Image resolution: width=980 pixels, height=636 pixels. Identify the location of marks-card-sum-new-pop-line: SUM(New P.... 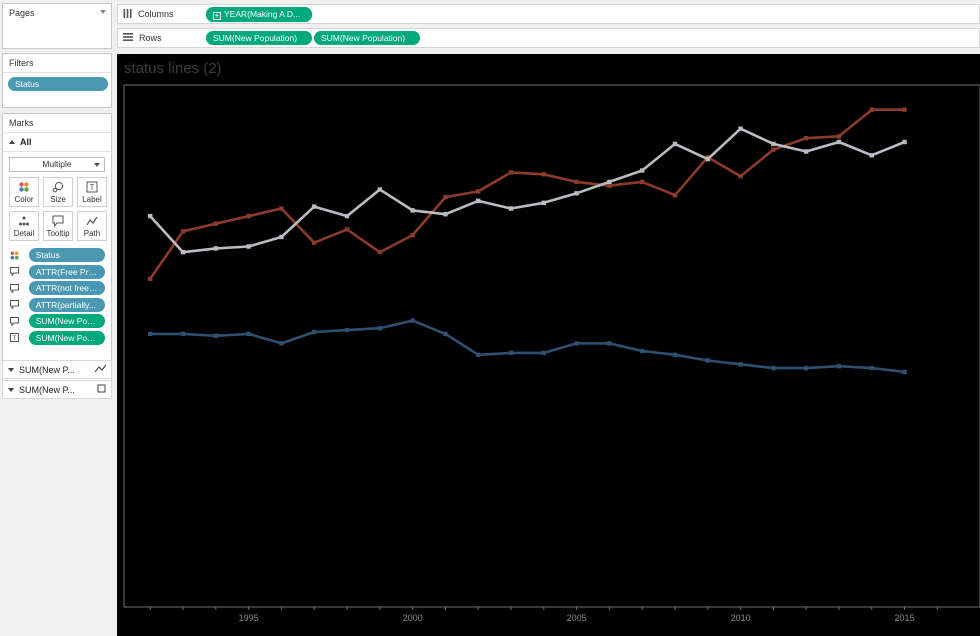
(57, 369).